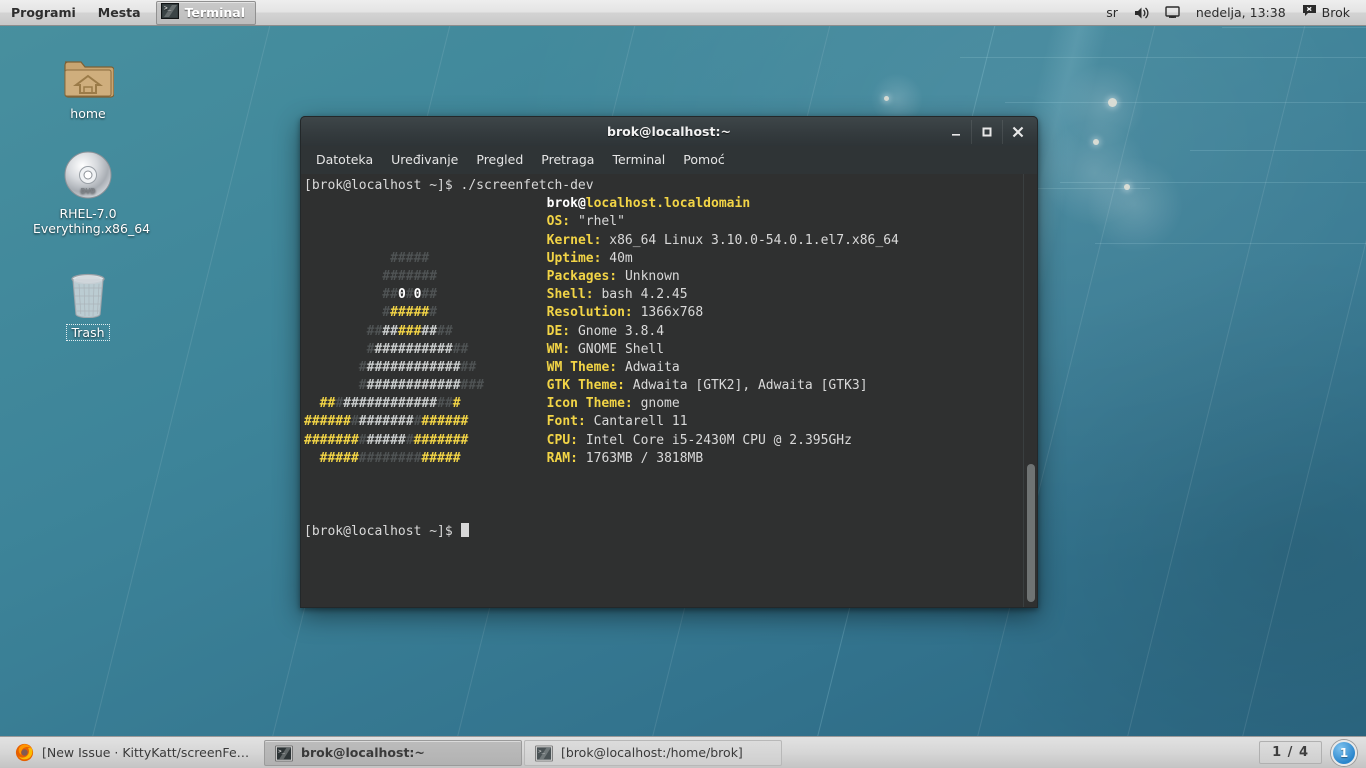 The width and height of the screenshot is (1366, 768). I want to click on terminal-line: ##0#0## Shell: bash 4.2.45, so click(535, 295).